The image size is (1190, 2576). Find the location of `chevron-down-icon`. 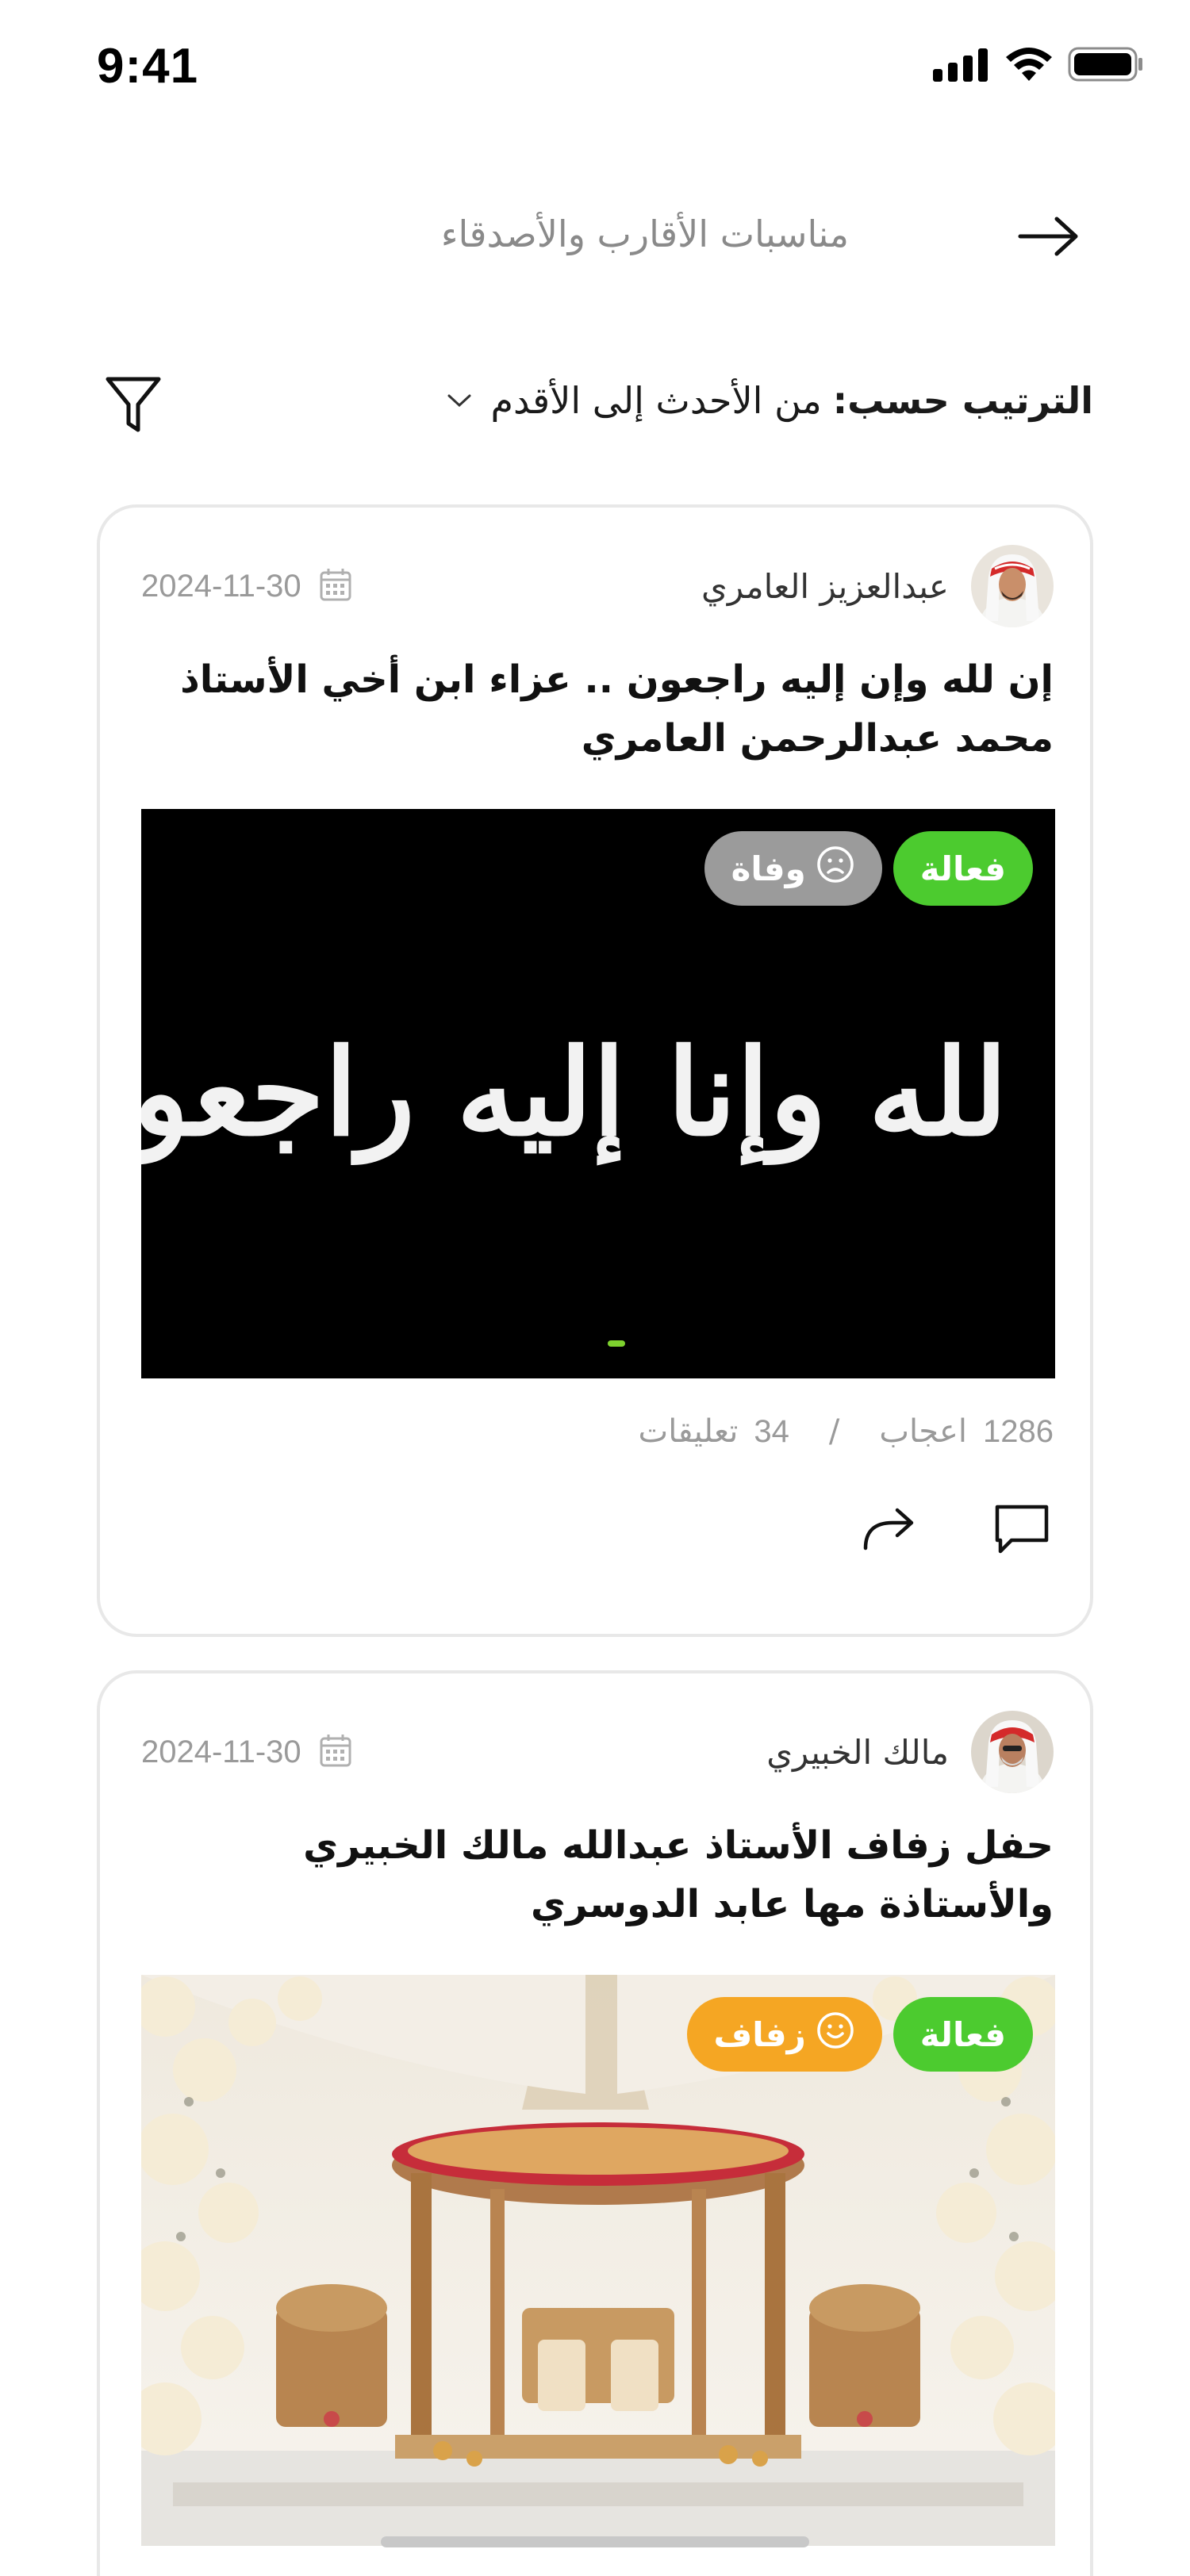

chevron-down-icon is located at coordinates (459, 401).